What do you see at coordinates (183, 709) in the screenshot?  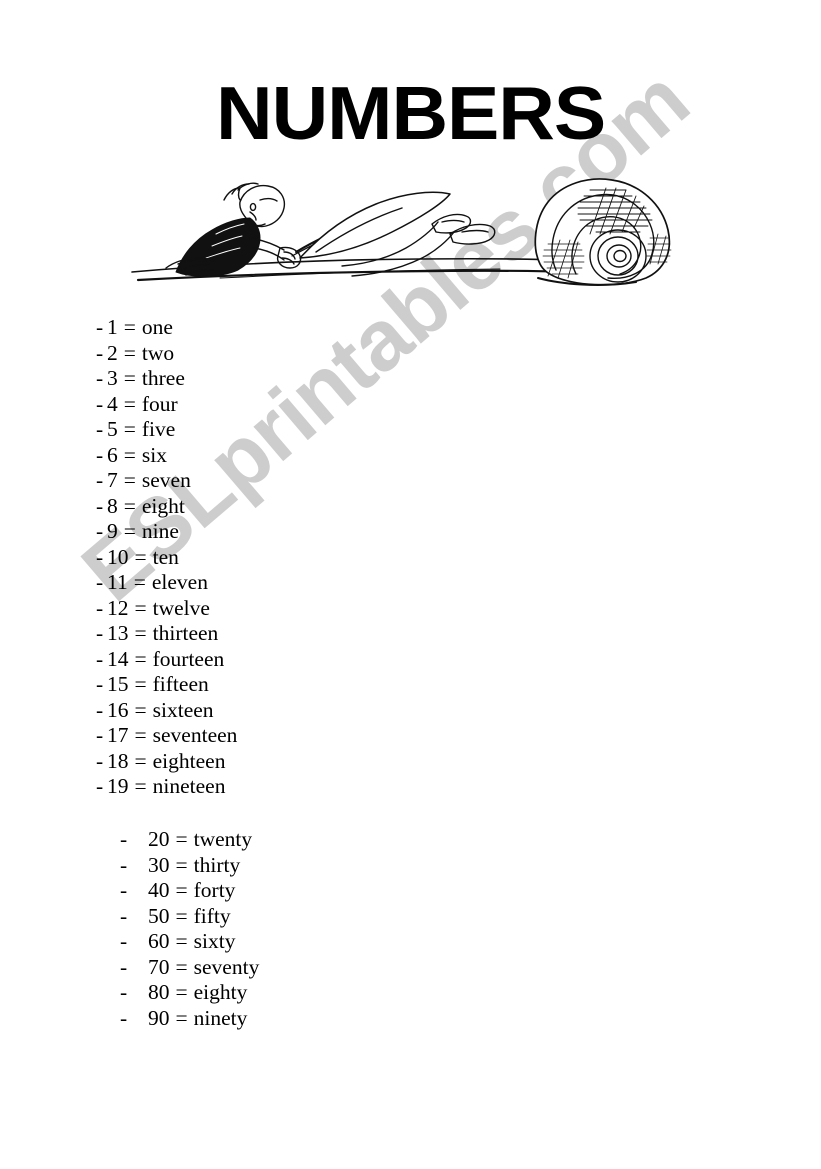 I see `number-word: sixteen` at bounding box center [183, 709].